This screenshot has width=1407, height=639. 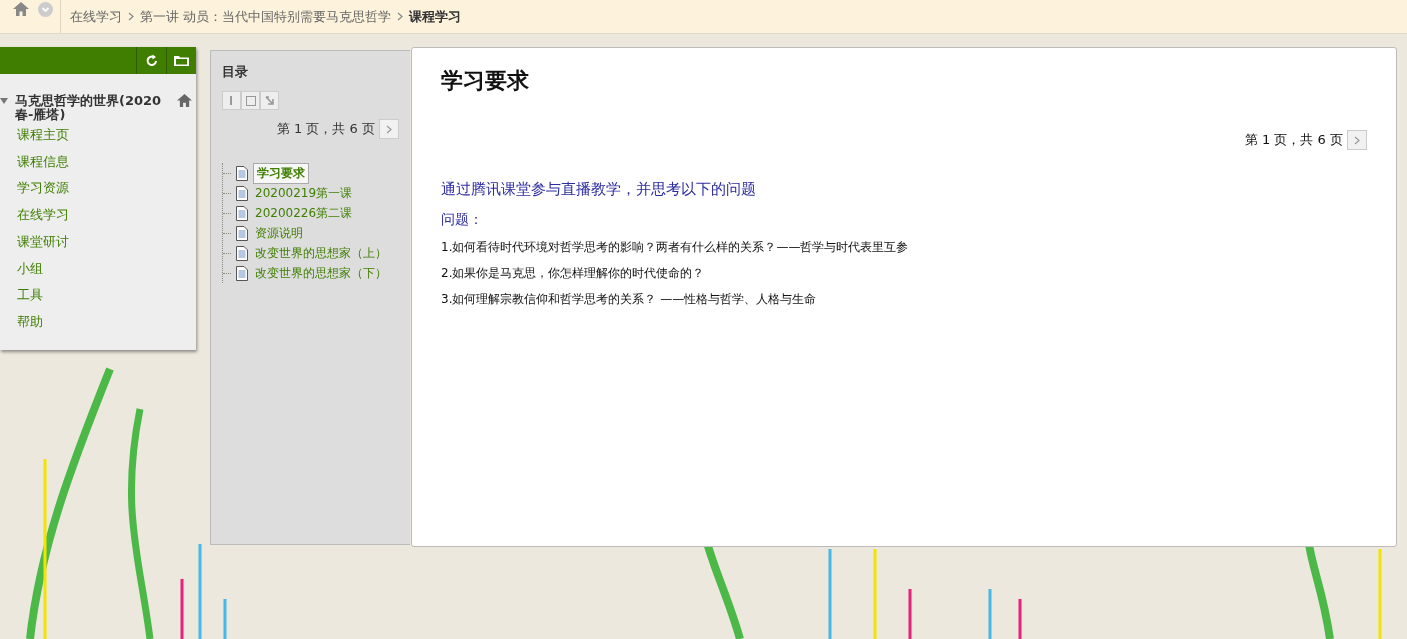 What do you see at coordinates (4, 101) in the screenshot?
I see `expand-triangle-icon` at bounding box center [4, 101].